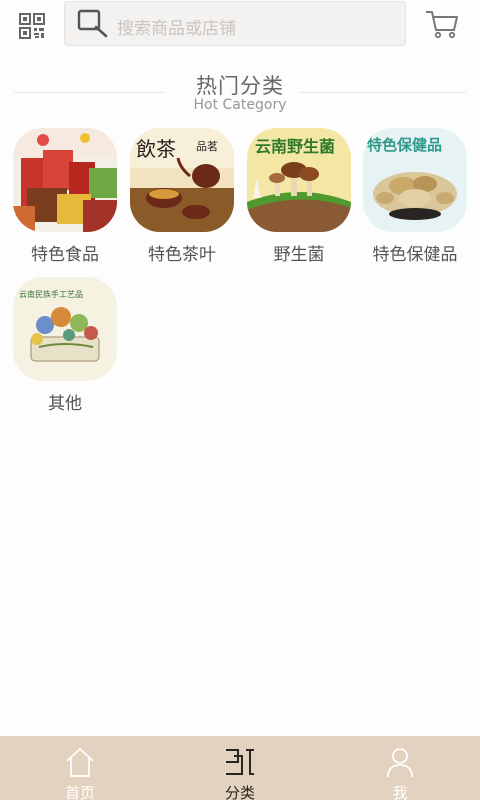 This screenshot has height=800, width=480. What do you see at coordinates (400, 763) in the screenshot?
I see `user-icon` at bounding box center [400, 763].